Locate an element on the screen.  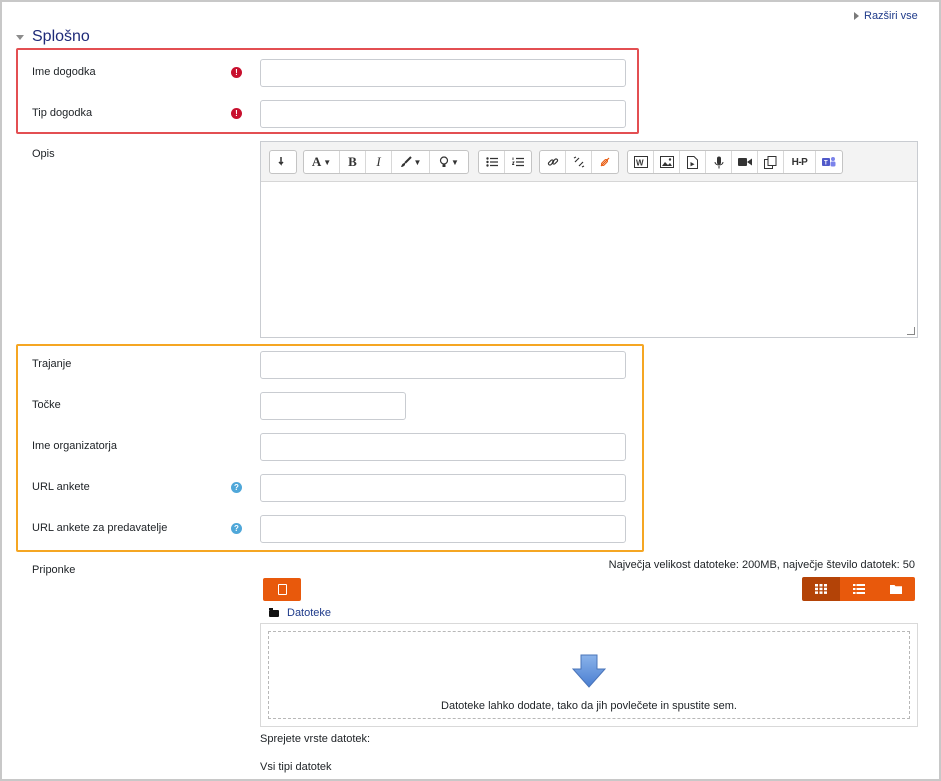
numbered-list-icon is located at coordinates (518, 162).